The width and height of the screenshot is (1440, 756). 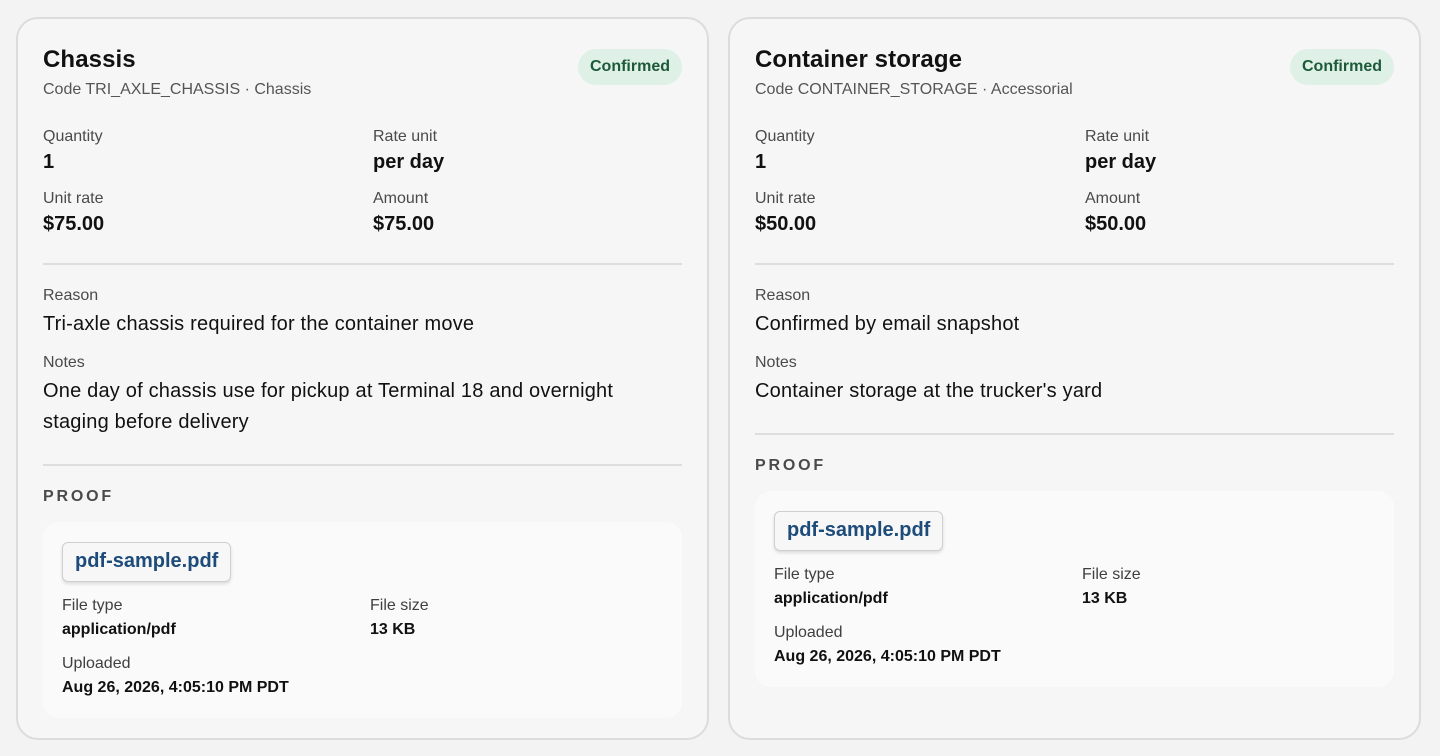 I want to click on unit-rate-value: $50.00, so click(x=786, y=224).